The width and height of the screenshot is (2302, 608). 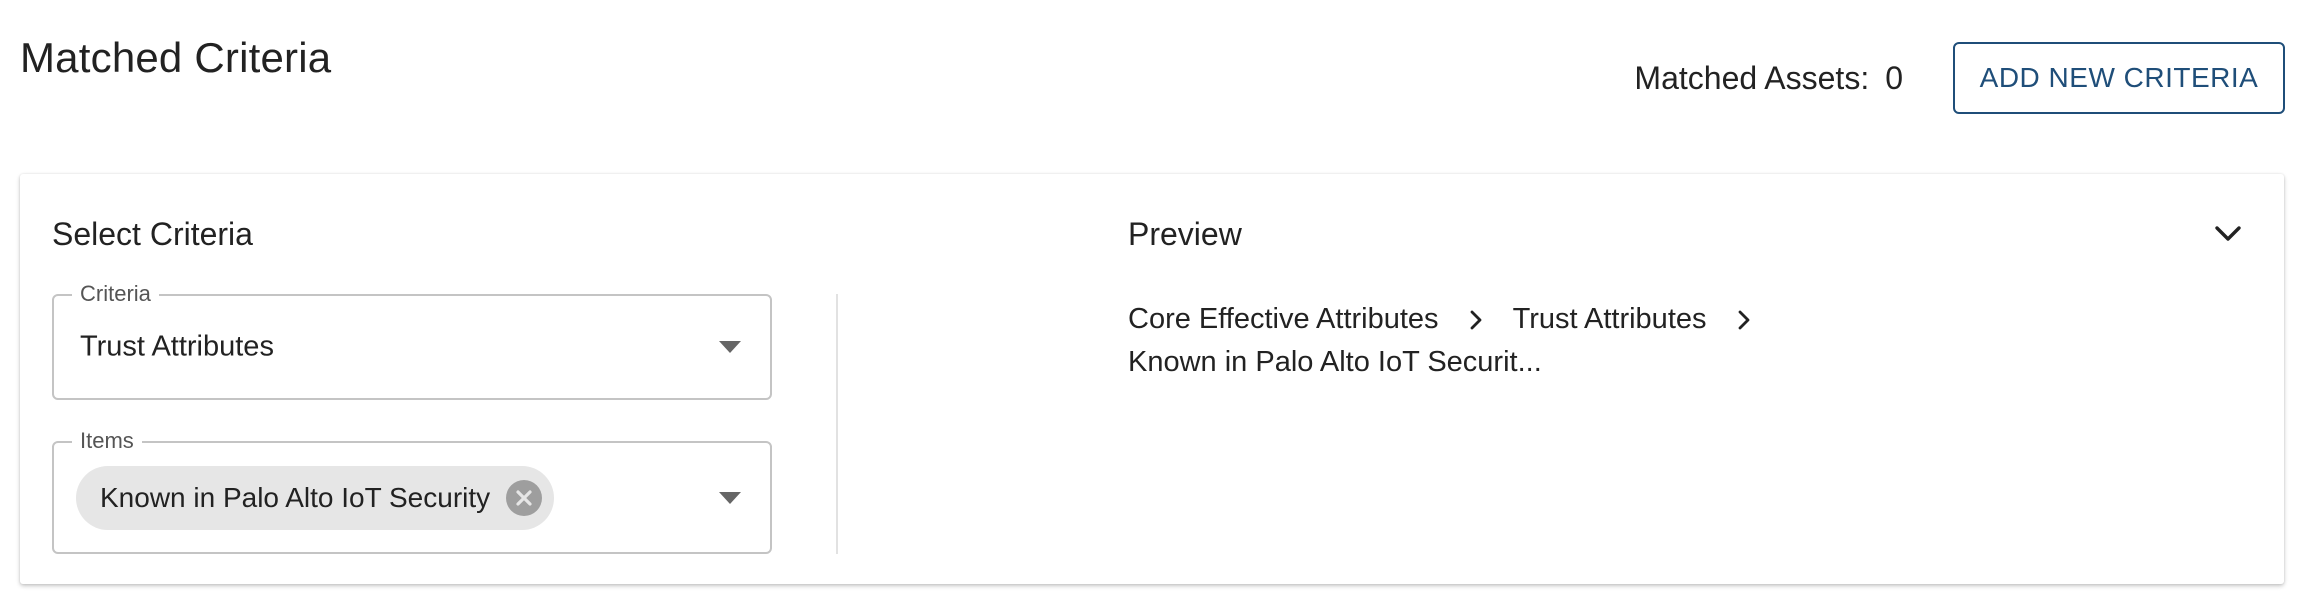 What do you see at coordinates (1283, 319) in the screenshot?
I see `breadcrumb-item: Core Effective Attributes` at bounding box center [1283, 319].